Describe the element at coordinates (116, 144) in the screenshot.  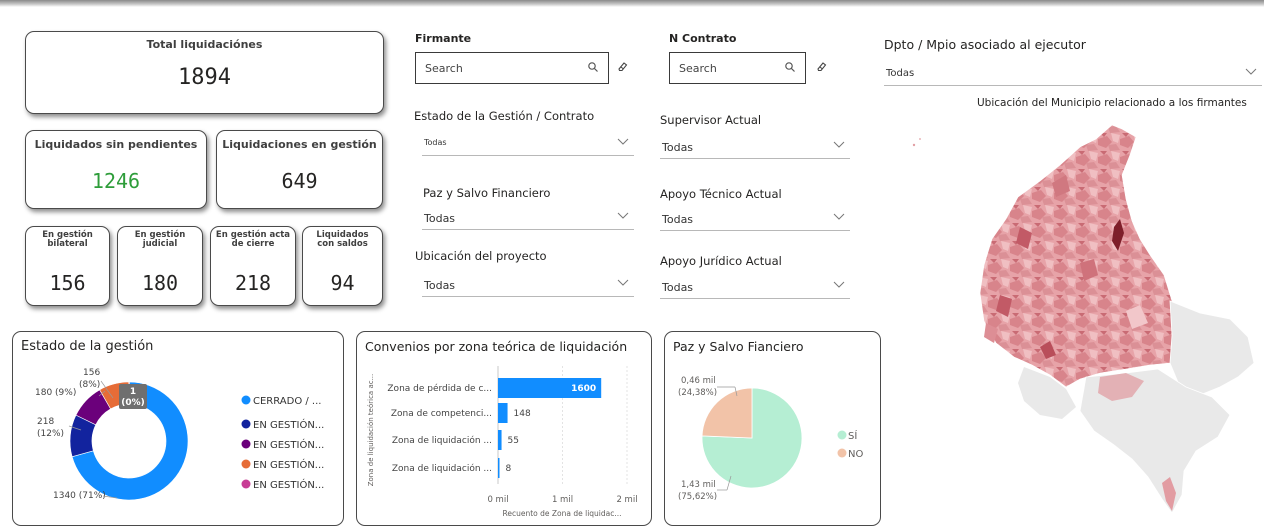
I see `kpi-sin-pendientes-label: Liquidados sin pendientes` at that location.